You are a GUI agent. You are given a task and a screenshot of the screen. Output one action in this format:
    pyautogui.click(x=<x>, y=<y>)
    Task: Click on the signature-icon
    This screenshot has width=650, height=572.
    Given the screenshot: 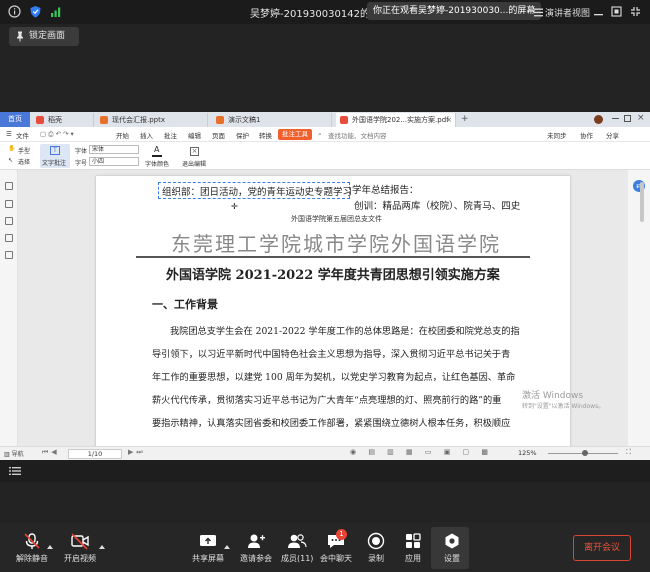 What is the action you would take?
    pyautogui.click(x=9, y=255)
    